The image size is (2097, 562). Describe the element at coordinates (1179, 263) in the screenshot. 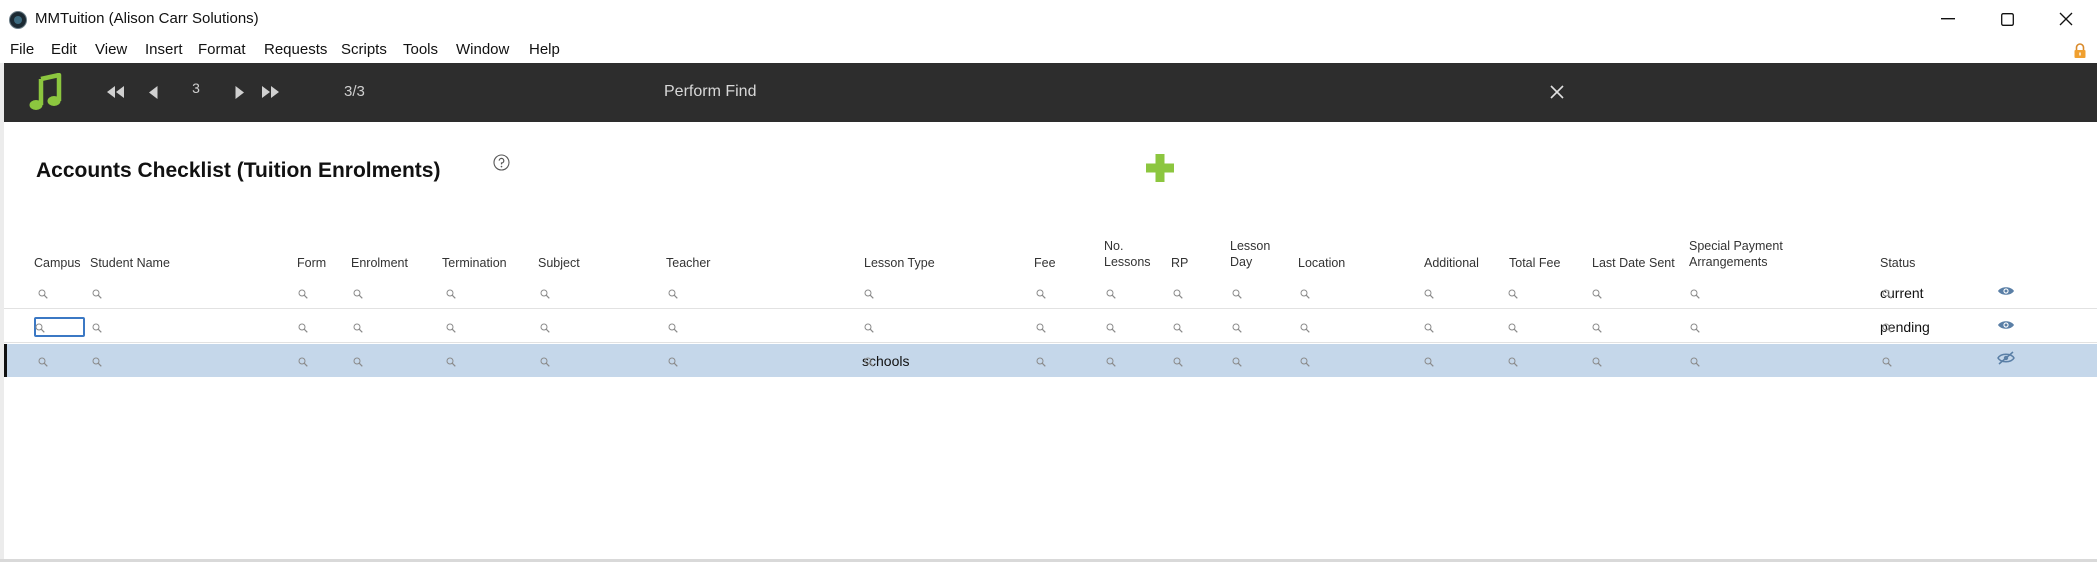

I see `column-header-rp: RP` at that location.